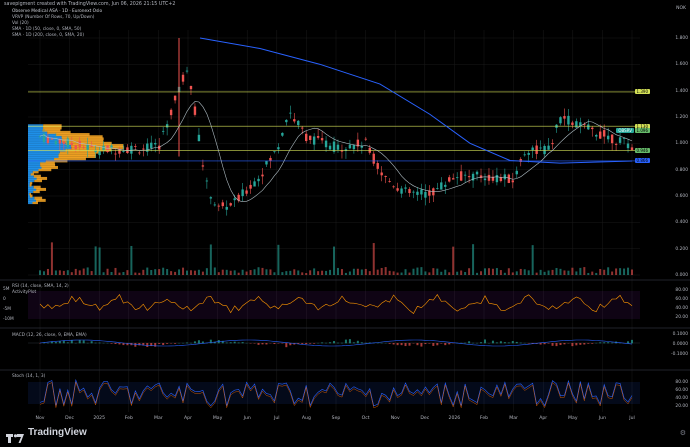 Image resolution: width=690 pixels, height=447 pixels. I want to click on tradingview-logo: TradingView, so click(46, 432).